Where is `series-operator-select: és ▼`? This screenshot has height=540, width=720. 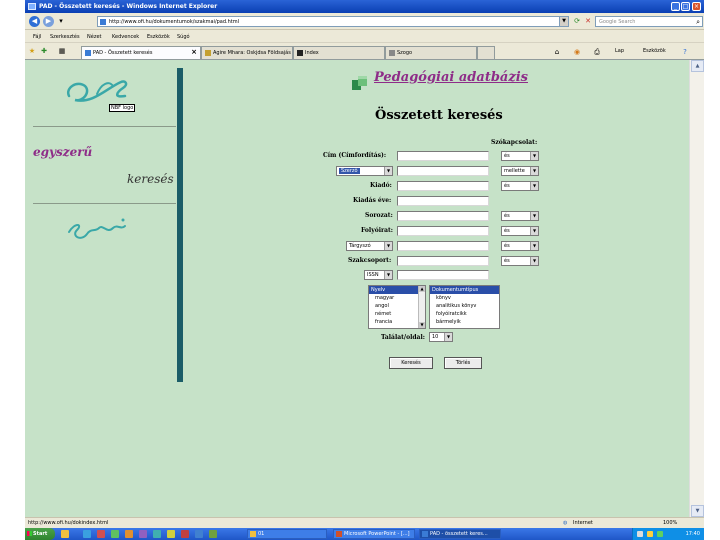 series-operator-select: és ▼ is located at coordinates (520, 216).